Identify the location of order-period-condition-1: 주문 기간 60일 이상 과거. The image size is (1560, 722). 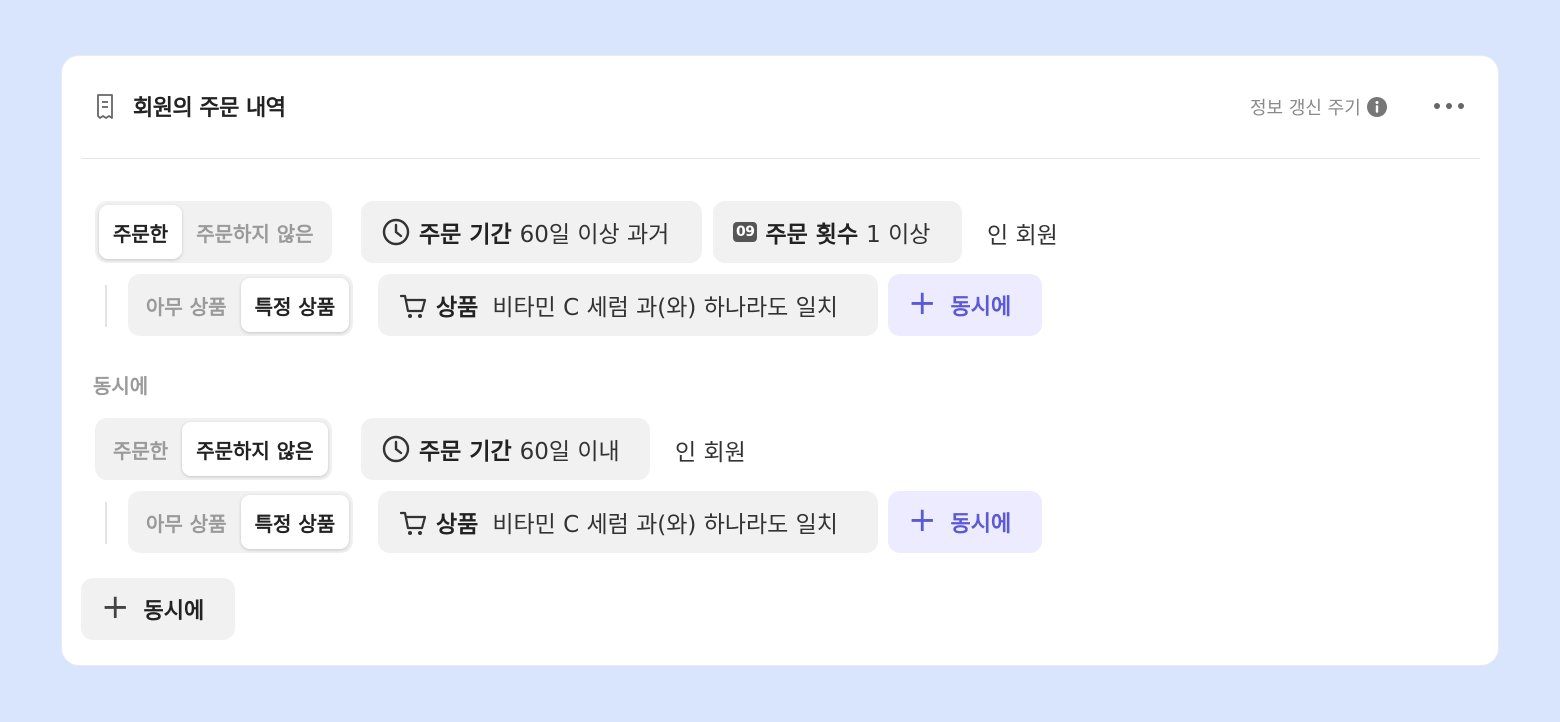
(531, 232).